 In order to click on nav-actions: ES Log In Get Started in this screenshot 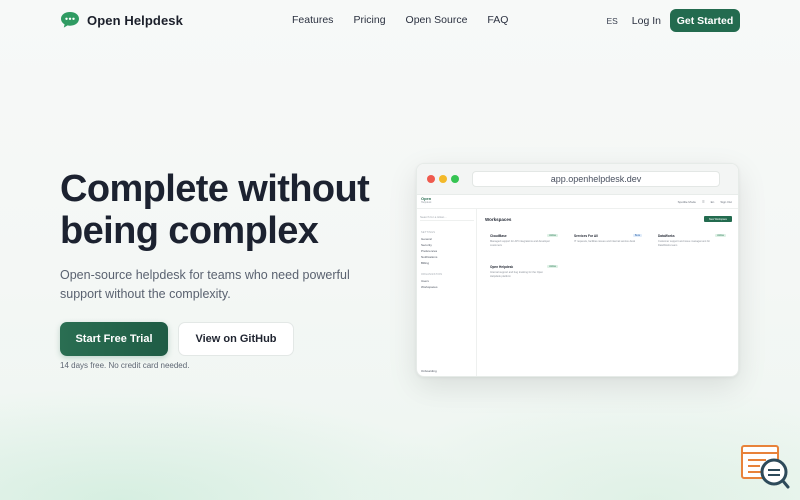, I will do `click(673, 20)`.